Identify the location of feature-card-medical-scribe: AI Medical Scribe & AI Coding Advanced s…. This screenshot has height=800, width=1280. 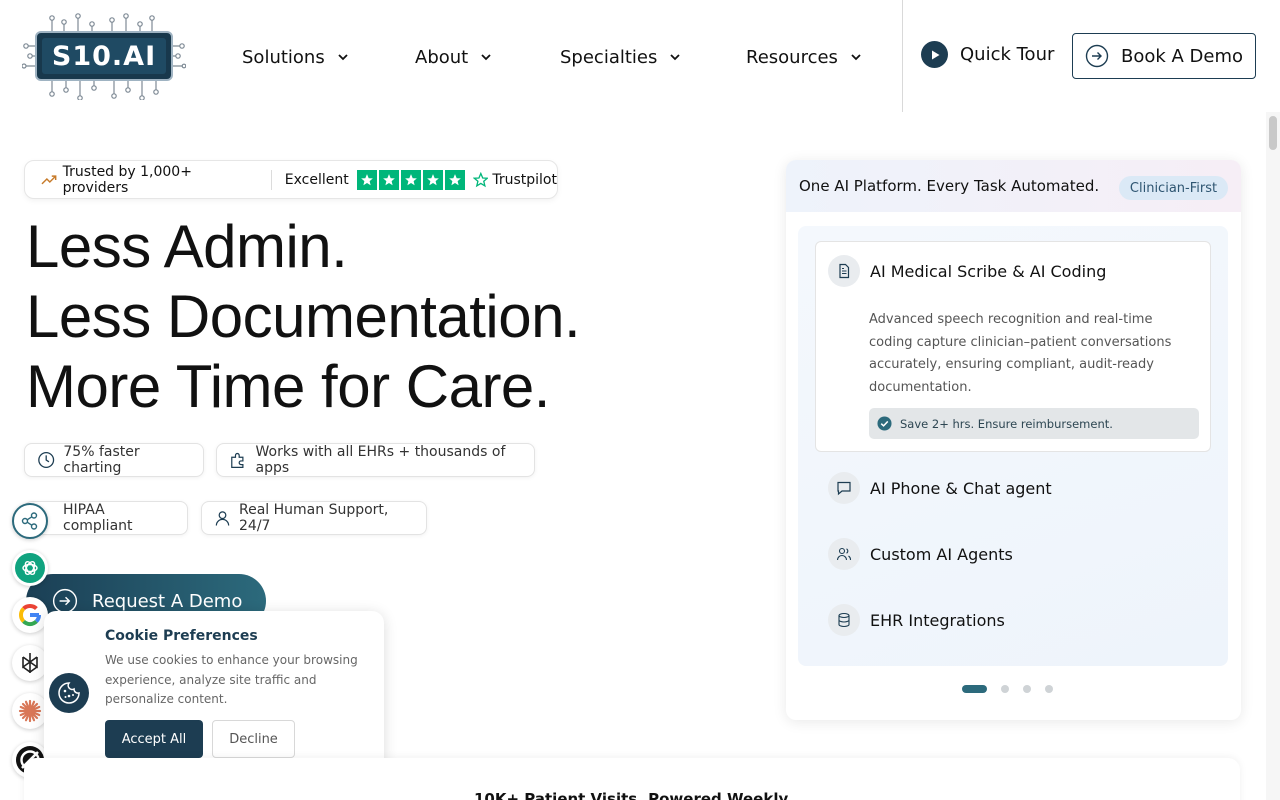
(1013, 346).